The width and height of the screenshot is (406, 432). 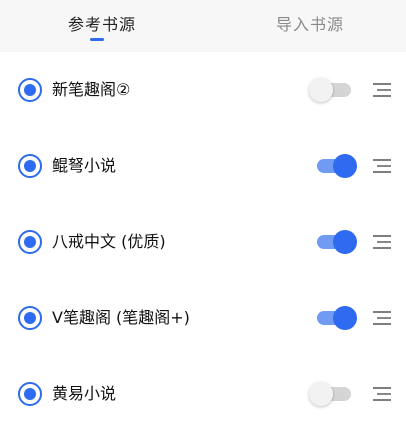 I want to click on tab-bar: 参考书源 导入书源, so click(x=203, y=26).